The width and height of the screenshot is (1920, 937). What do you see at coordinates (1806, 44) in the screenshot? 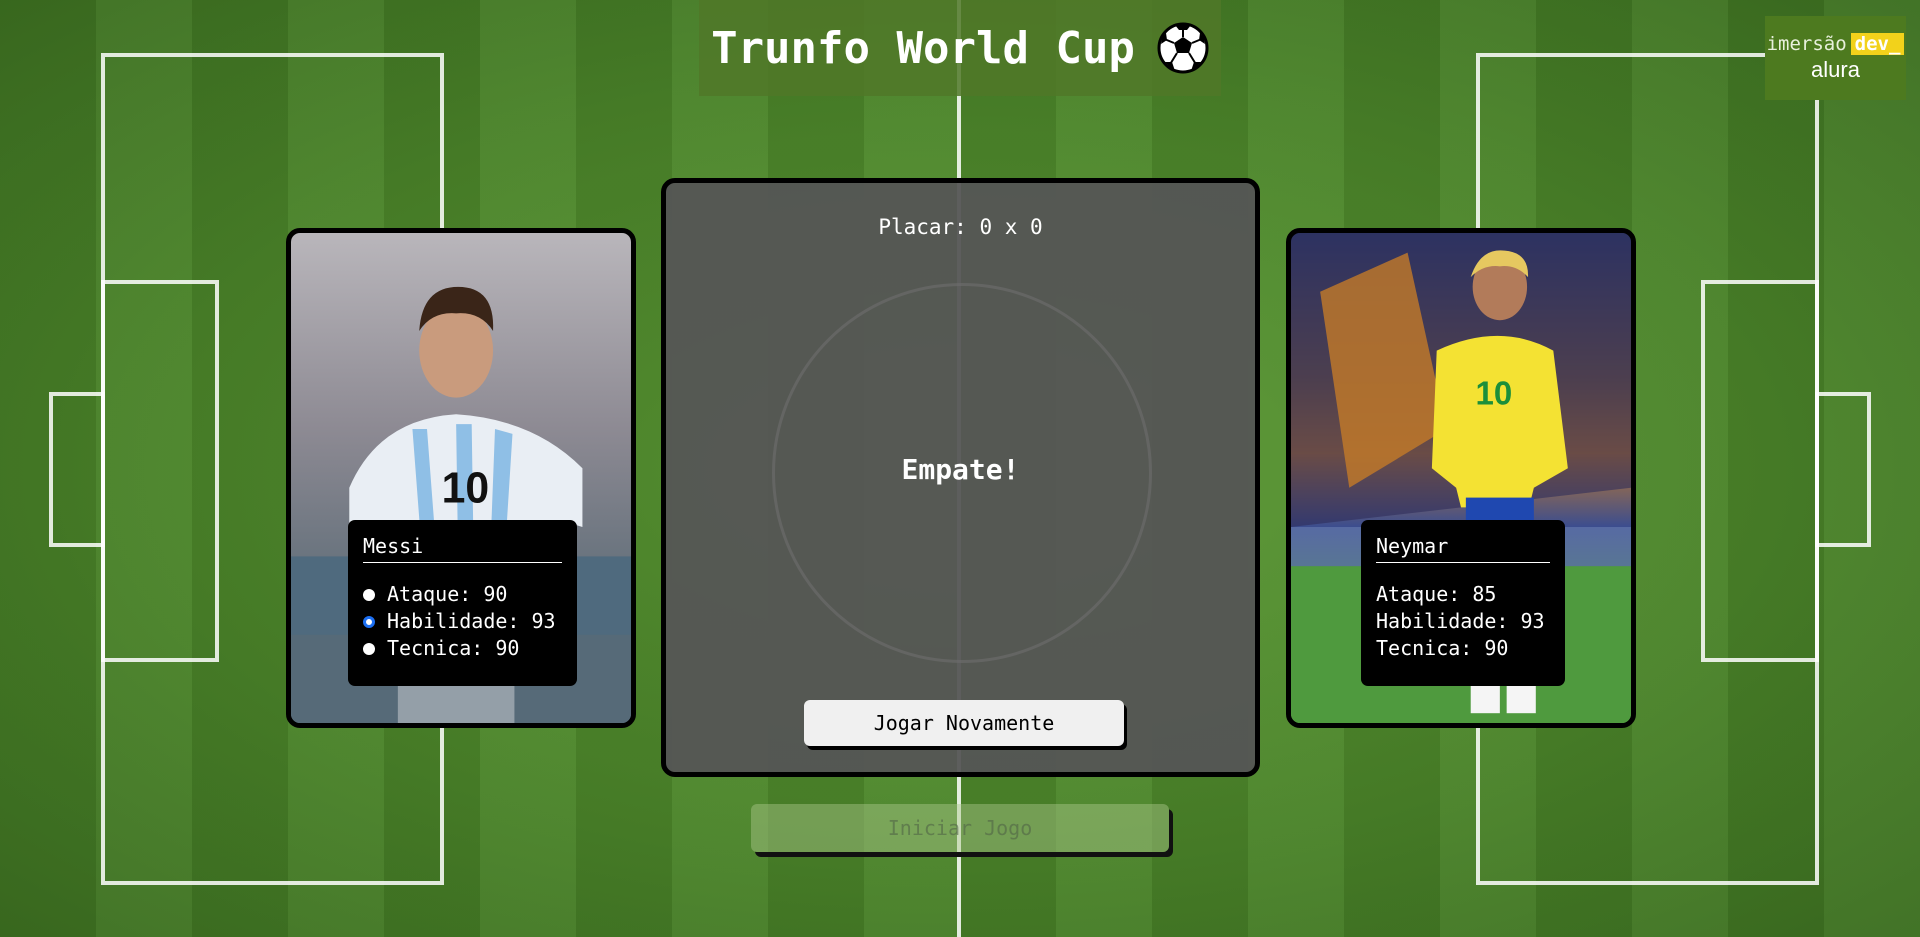
I see `logo-prefix: imersão` at bounding box center [1806, 44].